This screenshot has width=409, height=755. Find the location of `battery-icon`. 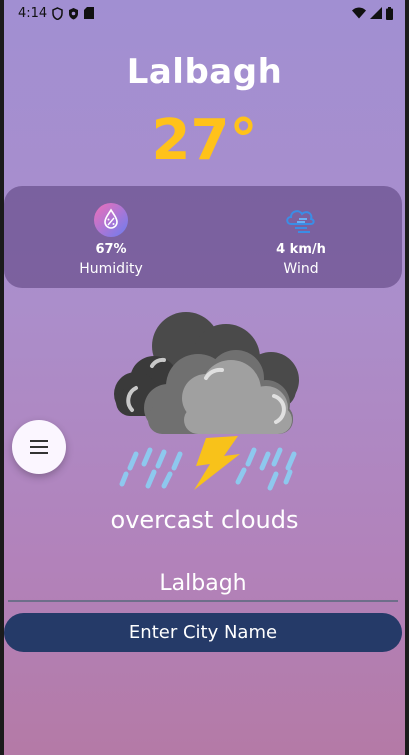

battery-icon is located at coordinates (389, 13).